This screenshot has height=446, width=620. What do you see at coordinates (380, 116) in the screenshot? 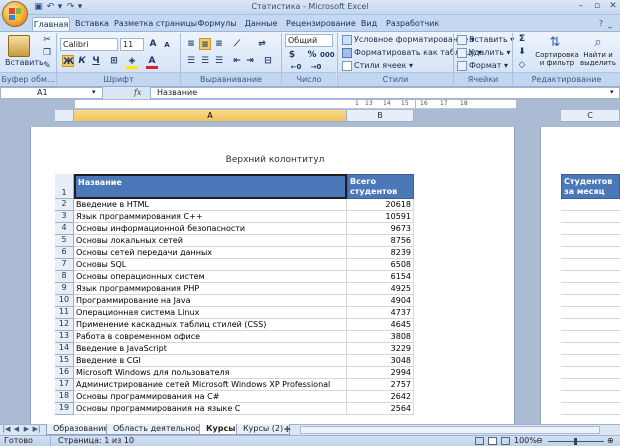
I see `column-header-b: B` at bounding box center [380, 116].